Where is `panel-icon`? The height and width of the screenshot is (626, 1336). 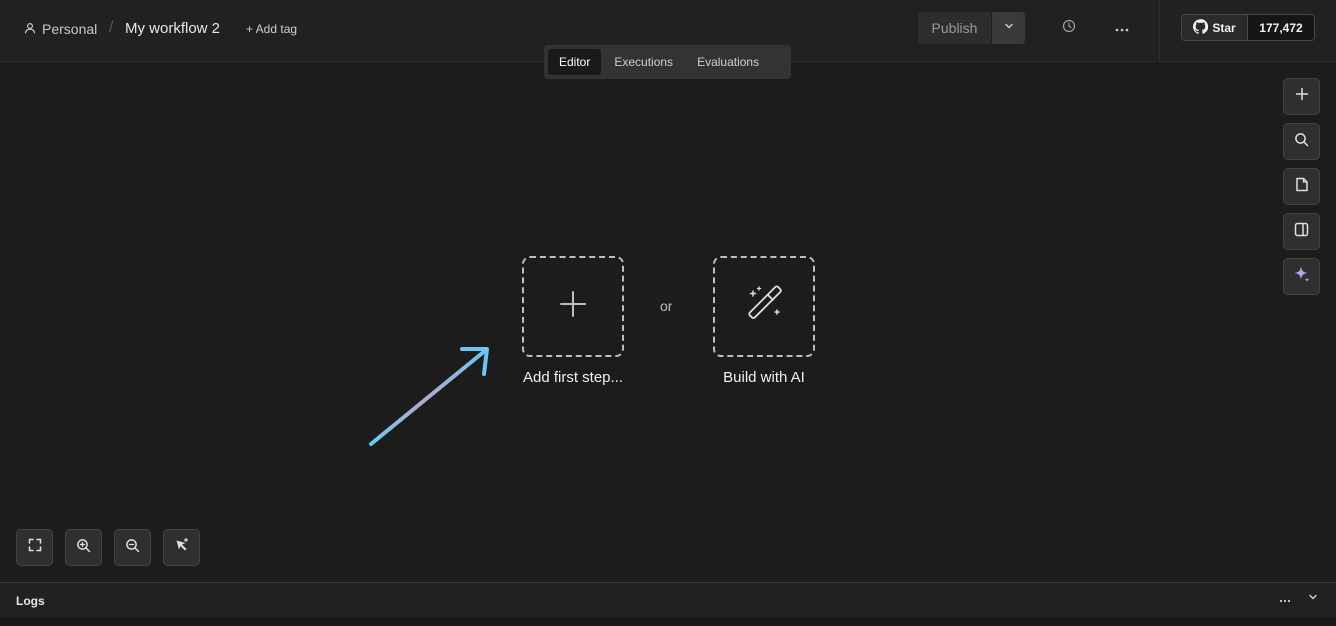
panel-icon is located at coordinates (1301, 232).